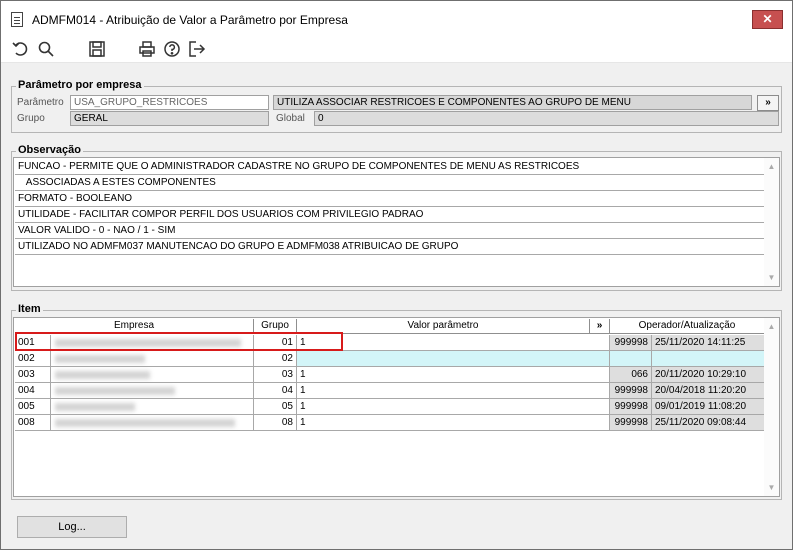  I want to click on column-more-button: », so click(600, 326).